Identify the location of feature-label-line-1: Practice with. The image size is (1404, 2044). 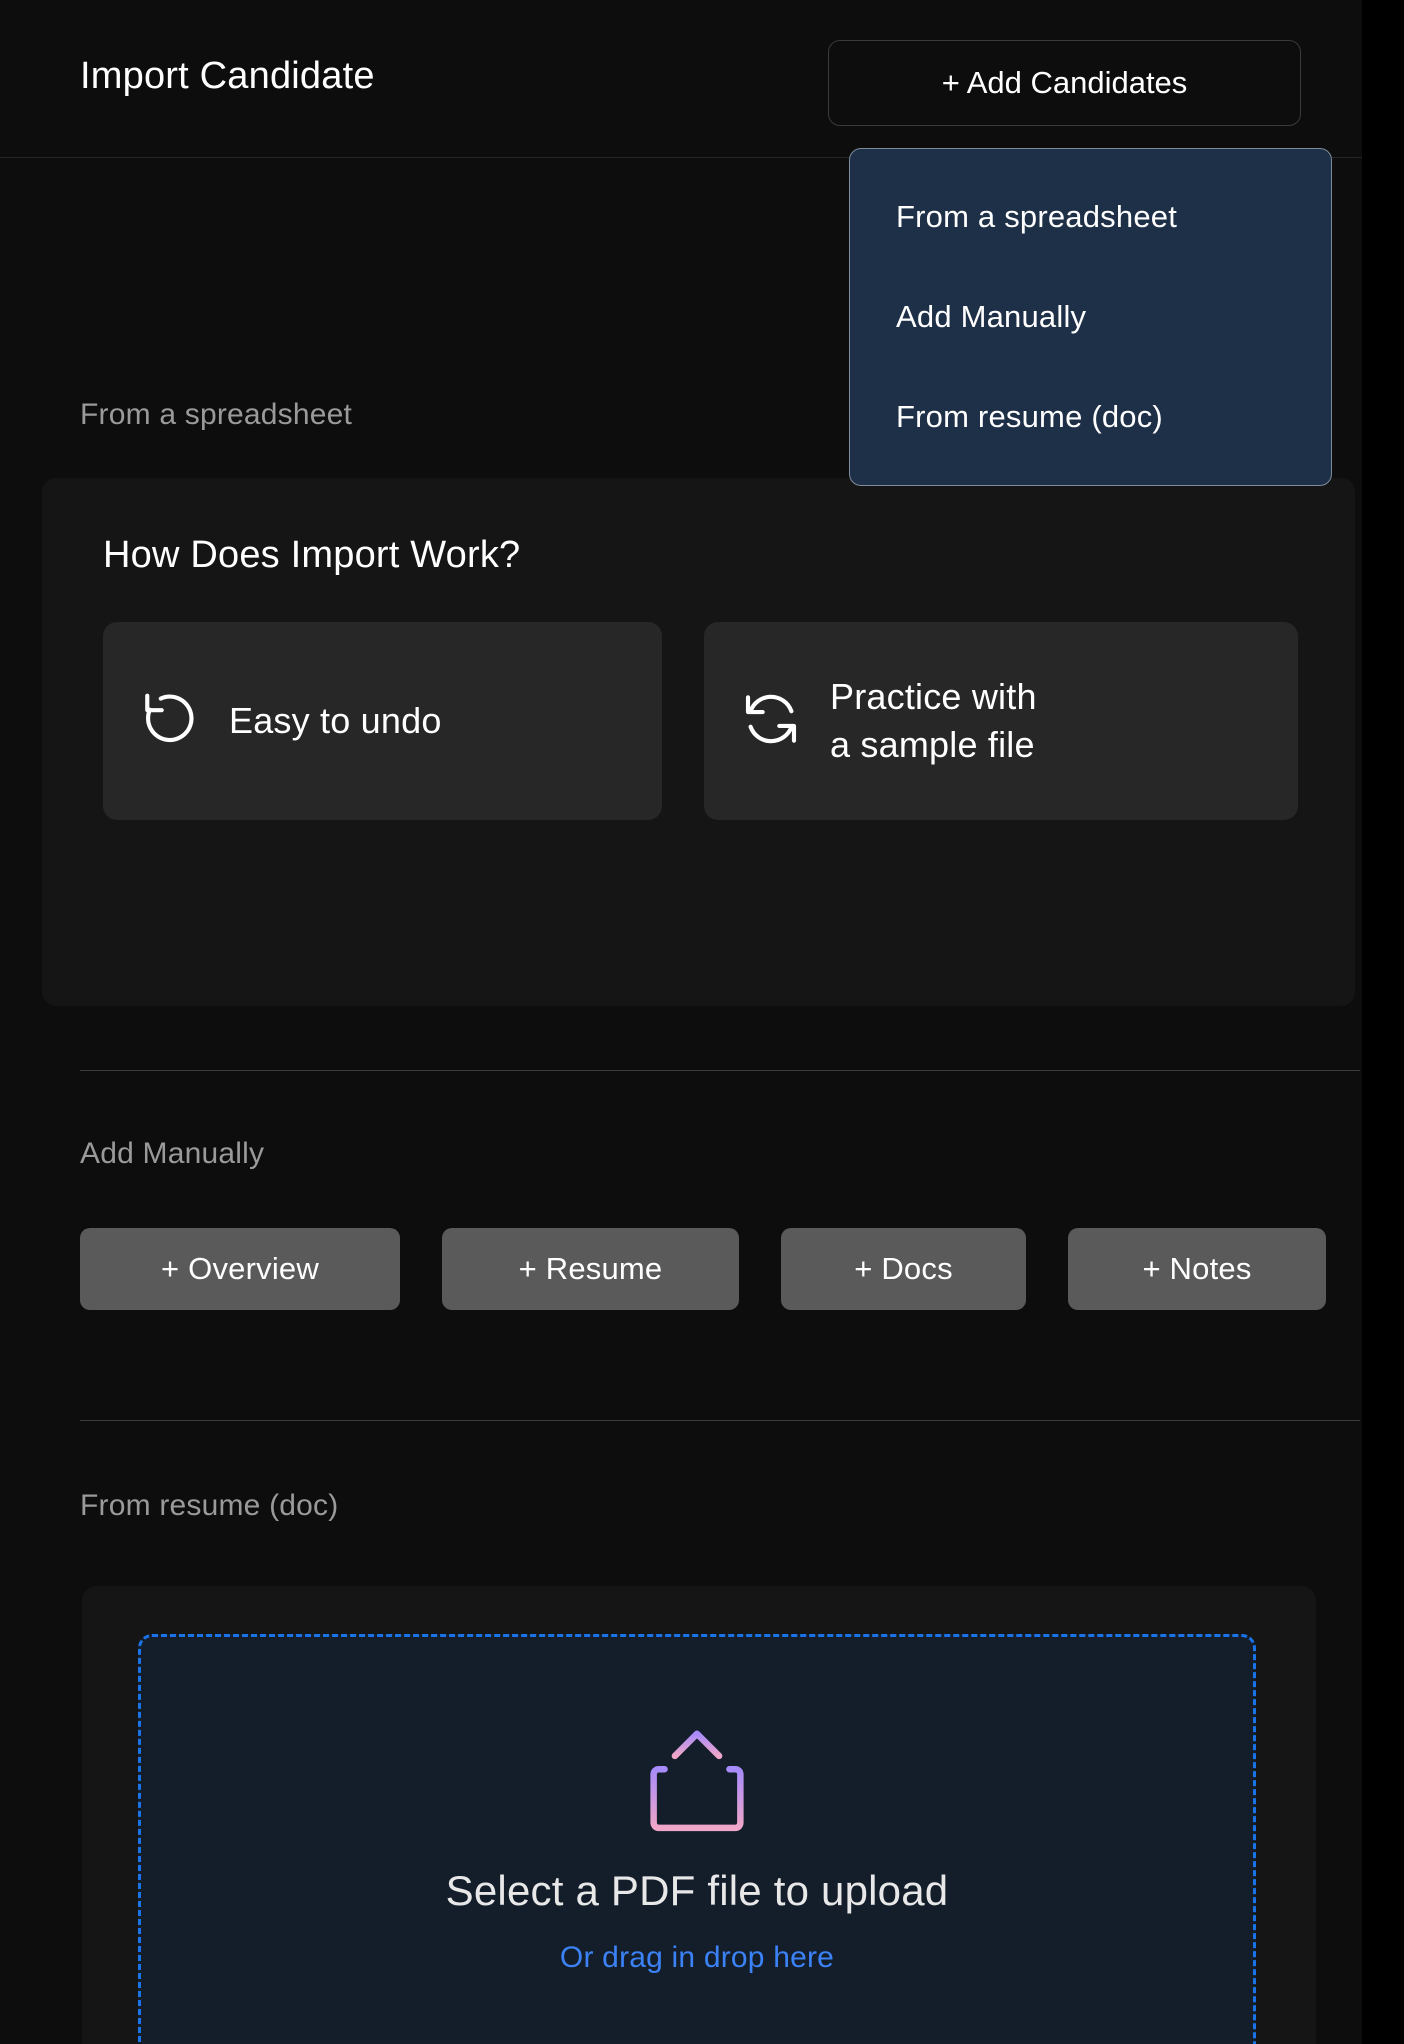
(933, 697).